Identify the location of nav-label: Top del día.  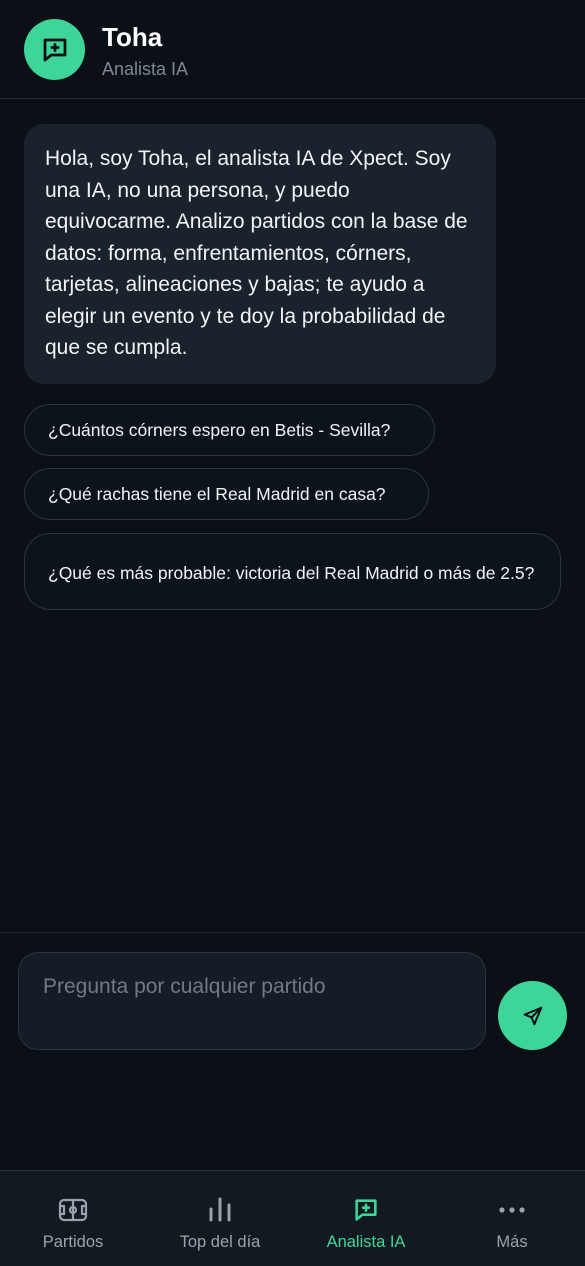
(220, 1242).